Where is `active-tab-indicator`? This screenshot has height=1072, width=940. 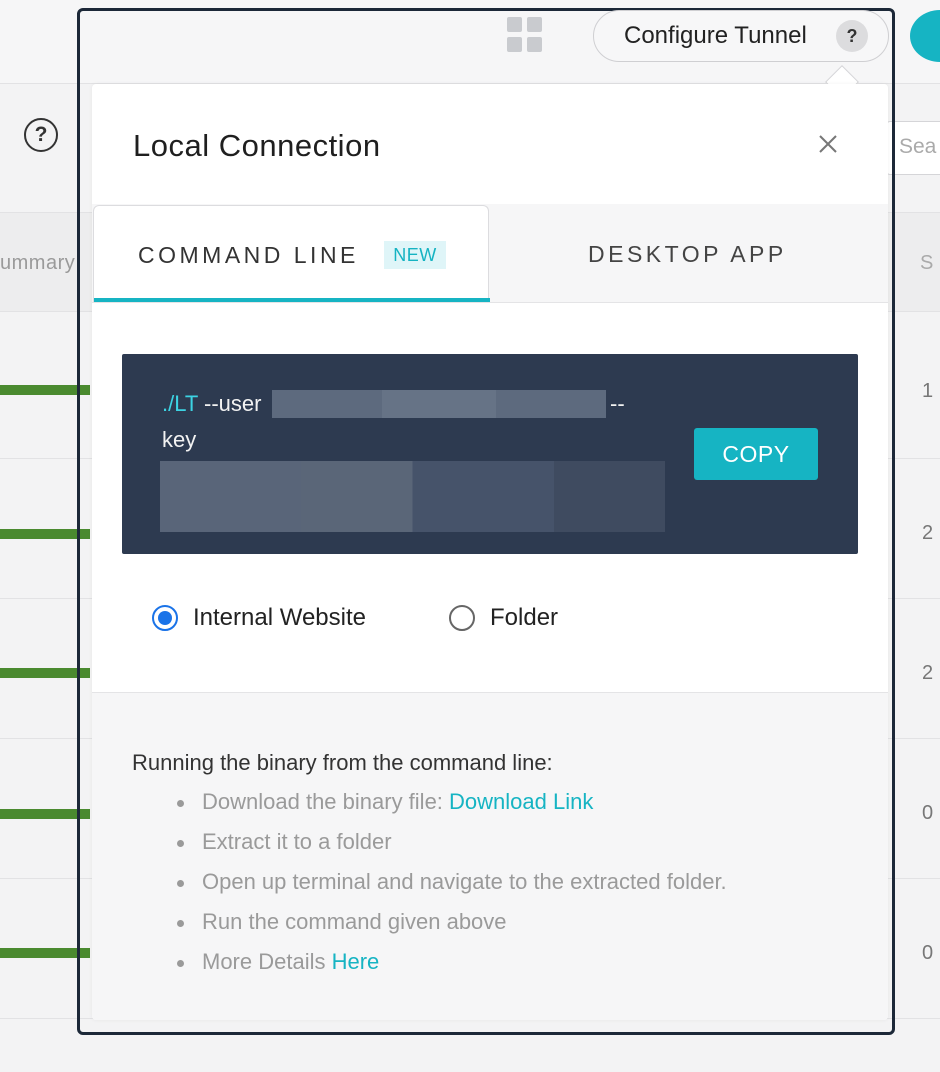 active-tab-indicator is located at coordinates (292, 300).